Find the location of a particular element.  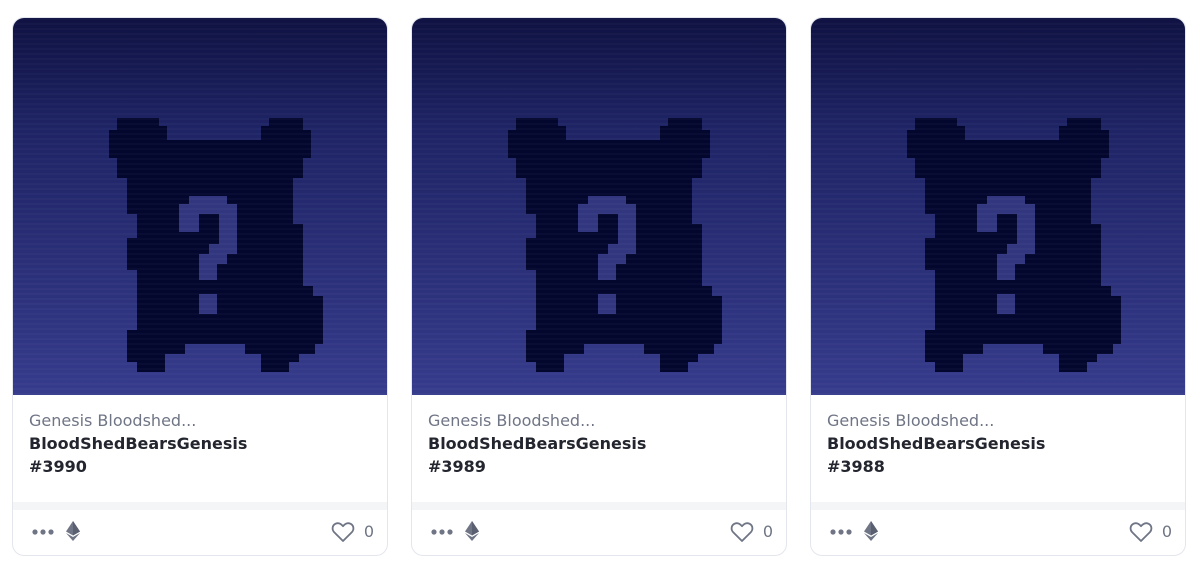

token-id: #3989 is located at coordinates (457, 466).